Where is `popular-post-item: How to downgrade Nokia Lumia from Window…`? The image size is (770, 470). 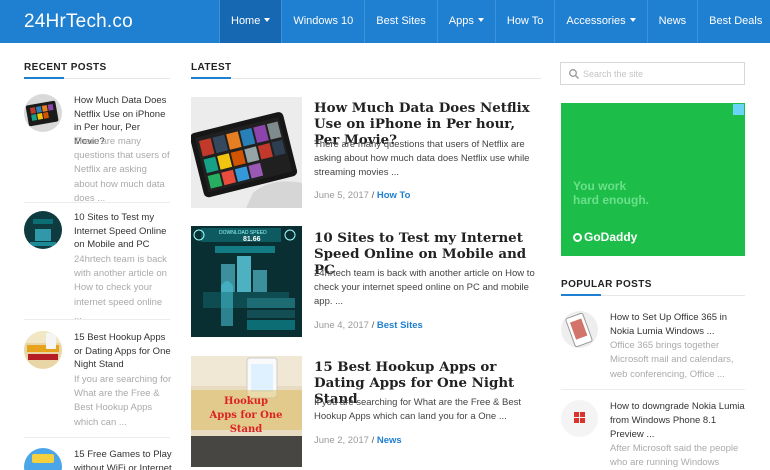
popular-post-item: How to downgrade Nokia Lumia from Window… is located at coordinates (653, 435).